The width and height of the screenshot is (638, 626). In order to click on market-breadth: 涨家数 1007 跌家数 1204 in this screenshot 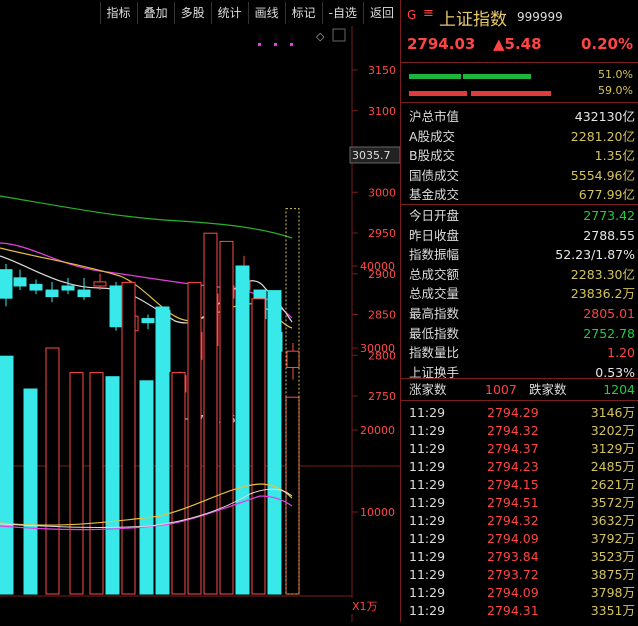, I will do `click(522, 389)`.